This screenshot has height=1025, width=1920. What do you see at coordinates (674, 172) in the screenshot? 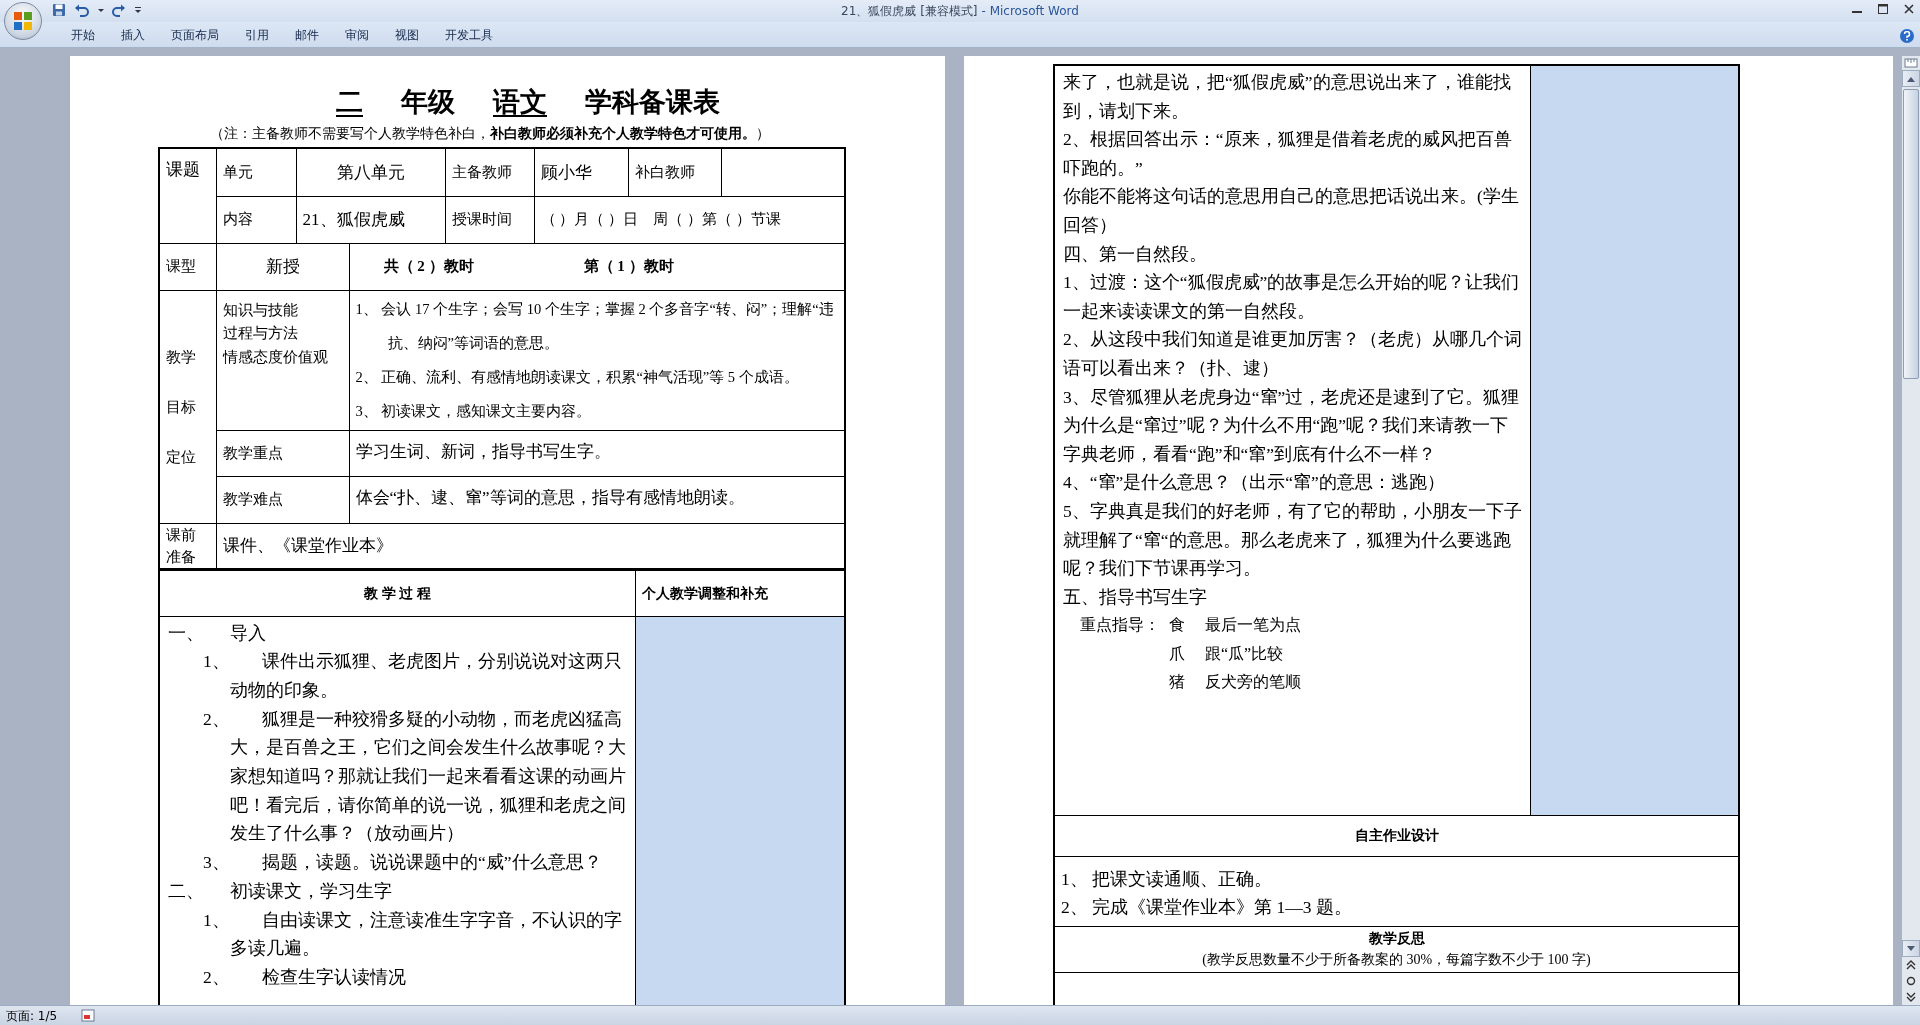
I see `table-cell: 补白教师` at bounding box center [674, 172].